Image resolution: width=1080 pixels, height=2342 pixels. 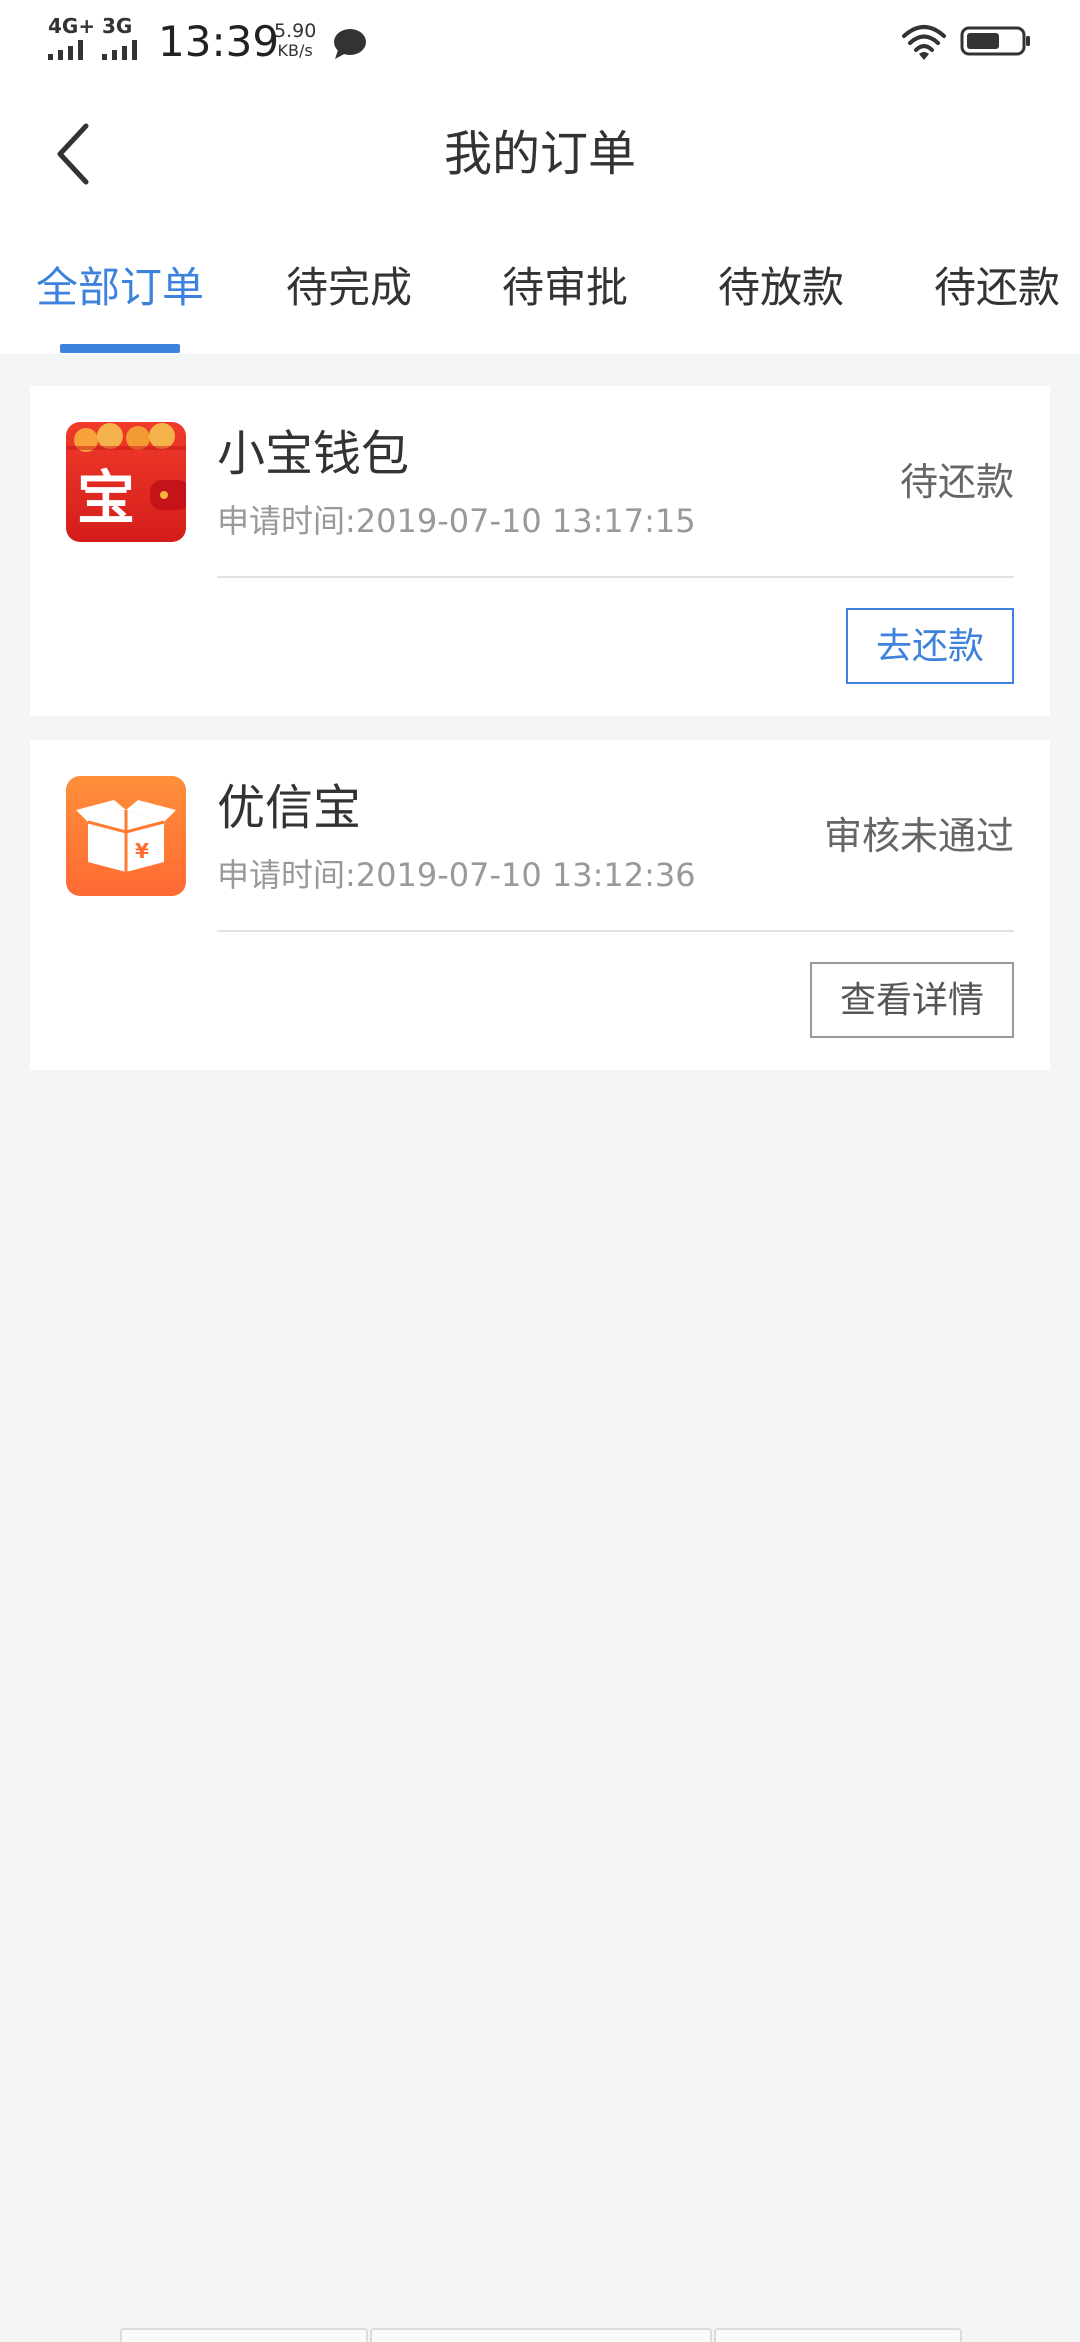 I want to click on signal-3g-icon: 3G, so click(x=132, y=38).